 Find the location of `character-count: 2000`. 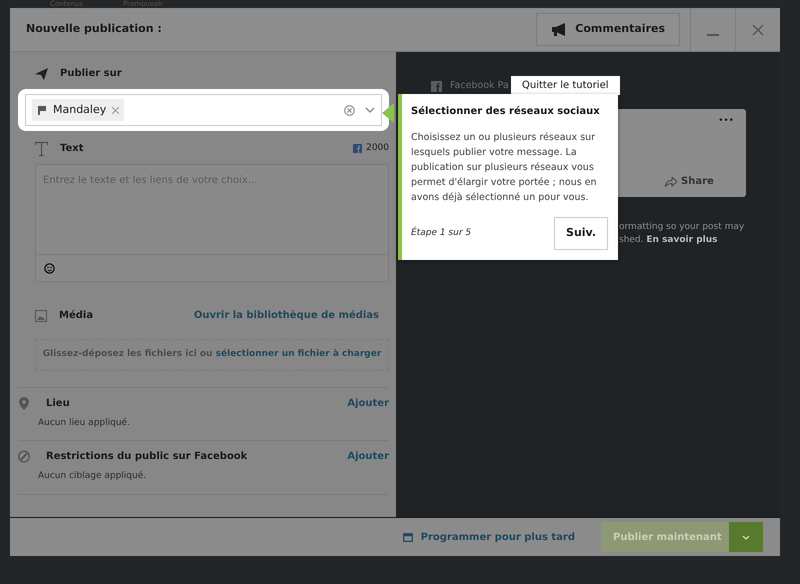

character-count: 2000 is located at coordinates (371, 149).